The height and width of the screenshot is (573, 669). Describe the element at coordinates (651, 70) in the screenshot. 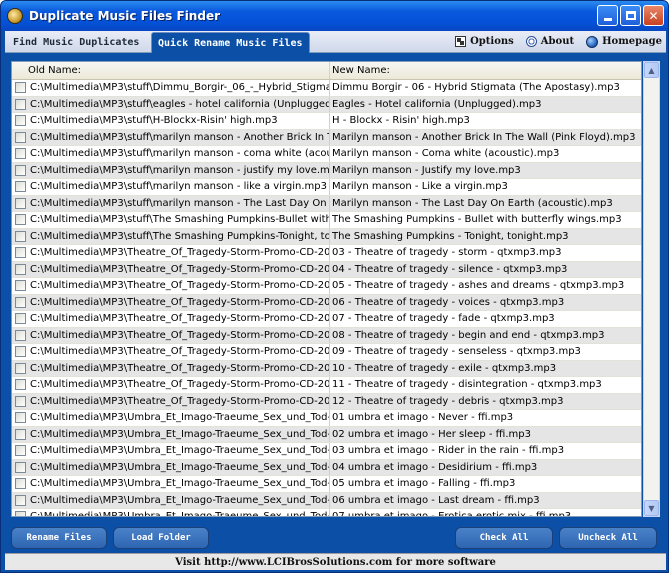

I see `scroll-up-button: ▲` at that location.